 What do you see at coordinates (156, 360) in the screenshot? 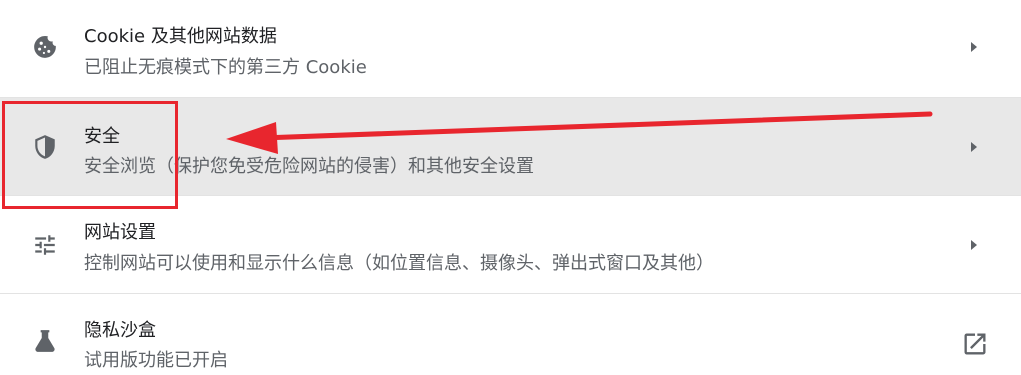
I see `privacy-sandbox-row-subtitle: 试用版功能已开启` at bounding box center [156, 360].